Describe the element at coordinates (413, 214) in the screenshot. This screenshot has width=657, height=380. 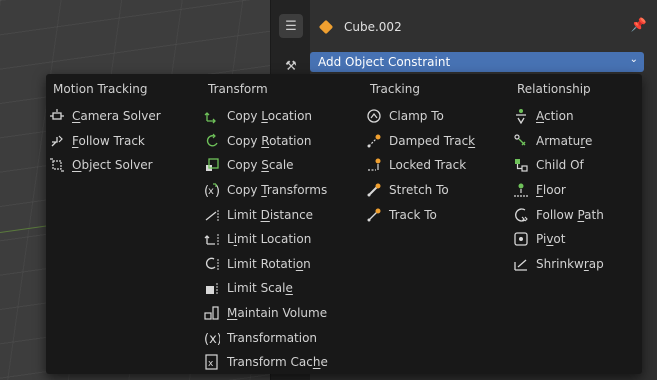
I see `menu-item-label: Track To` at that location.